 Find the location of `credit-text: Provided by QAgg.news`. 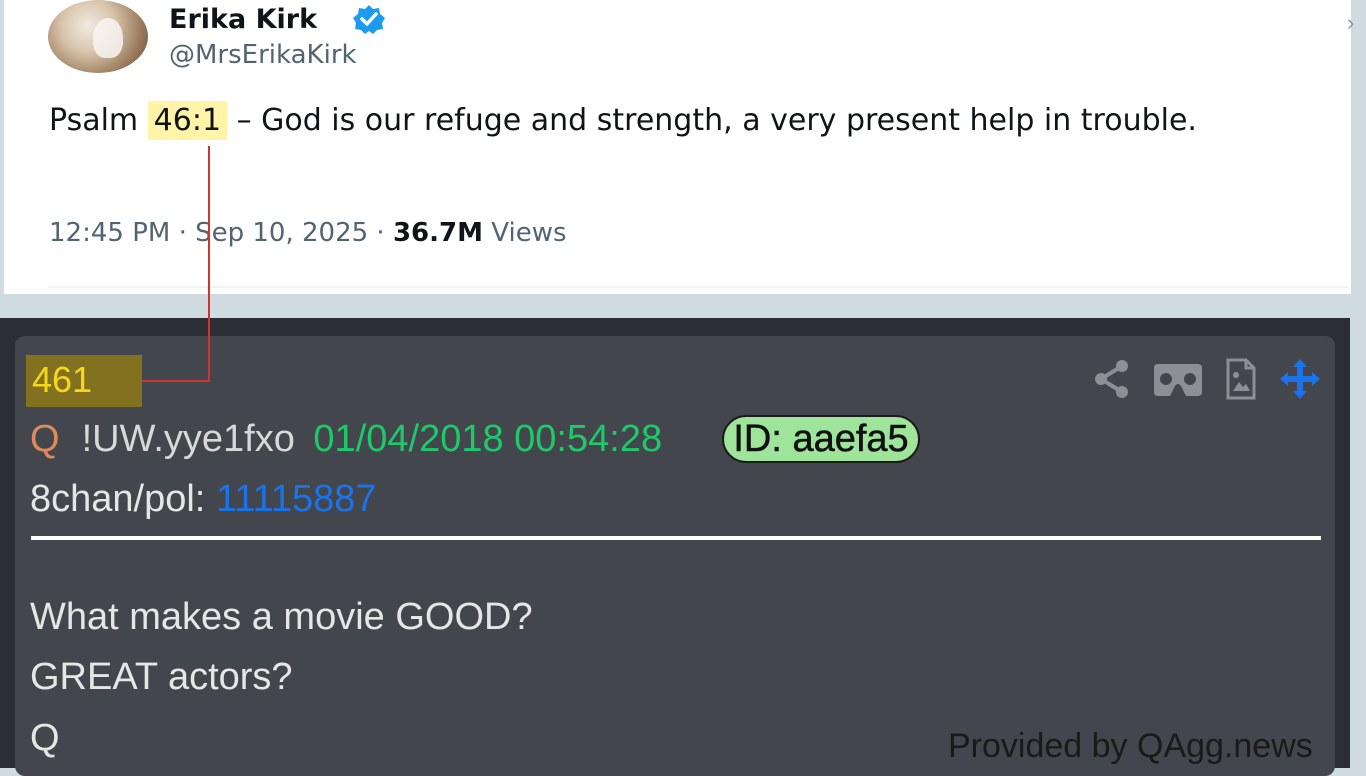

credit-text: Provided by QAgg.news is located at coordinates (1130, 746).